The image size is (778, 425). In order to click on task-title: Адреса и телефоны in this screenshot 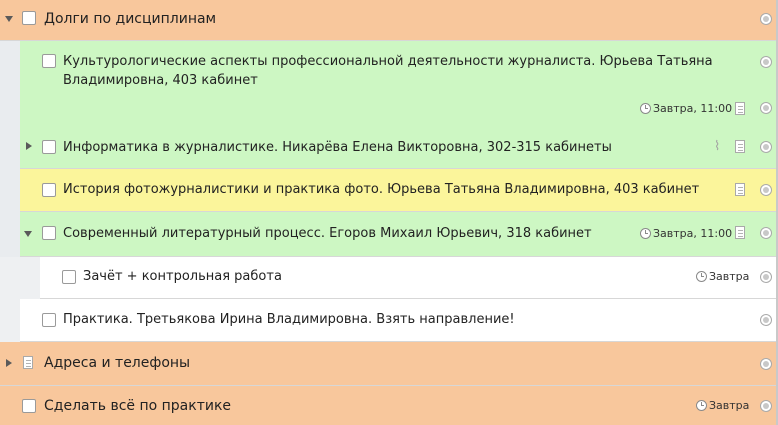, I will do `click(117, 363)`.